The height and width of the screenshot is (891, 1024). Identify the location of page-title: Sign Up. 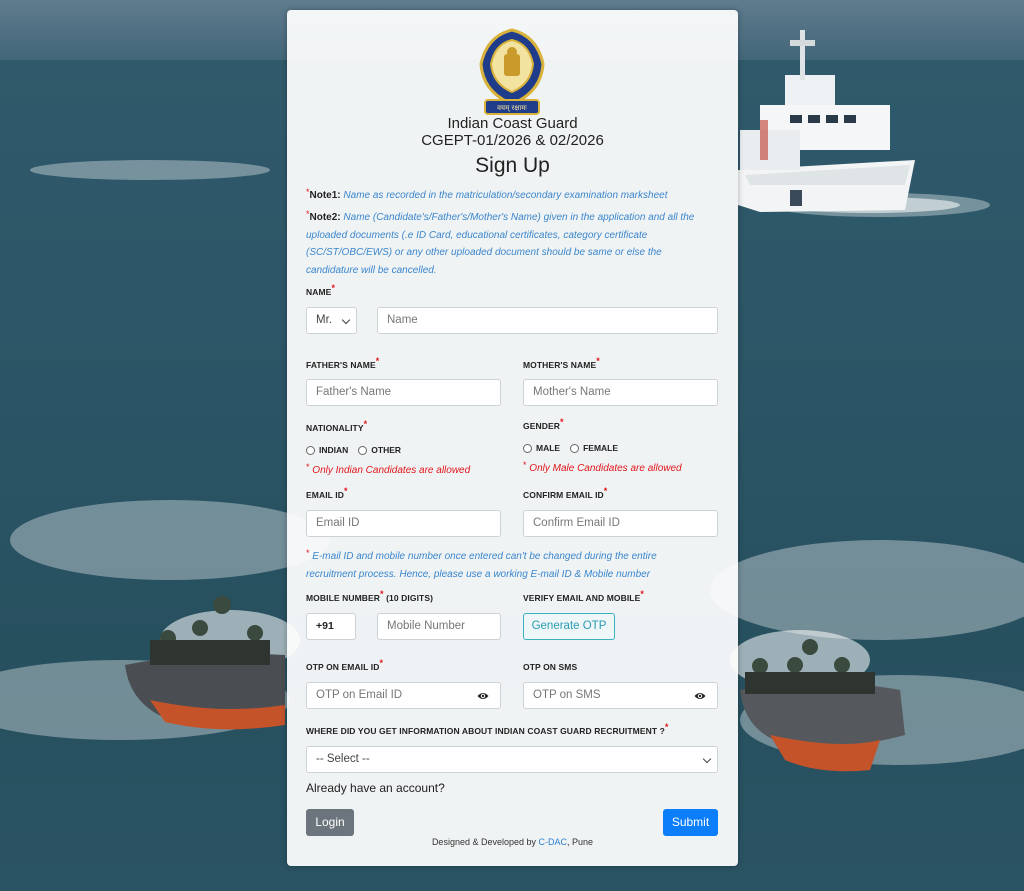
(512, 165).